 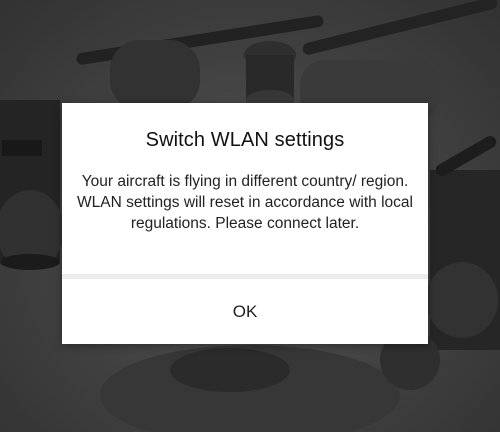 What do you see at coordinates (245, 140) in the screenshot?
I see `dialog-title: Switch WLAN settings` at bounding box center [245, 140].